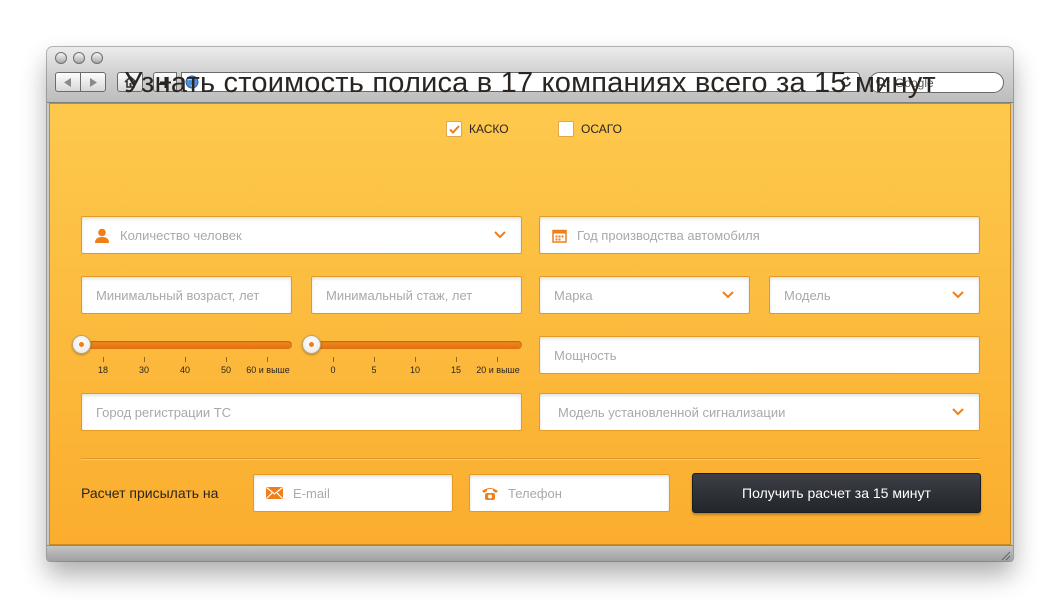  Describe the element at coordinates (569, 493) in the screenshot. I see `phone-field: Телефон` at that location.